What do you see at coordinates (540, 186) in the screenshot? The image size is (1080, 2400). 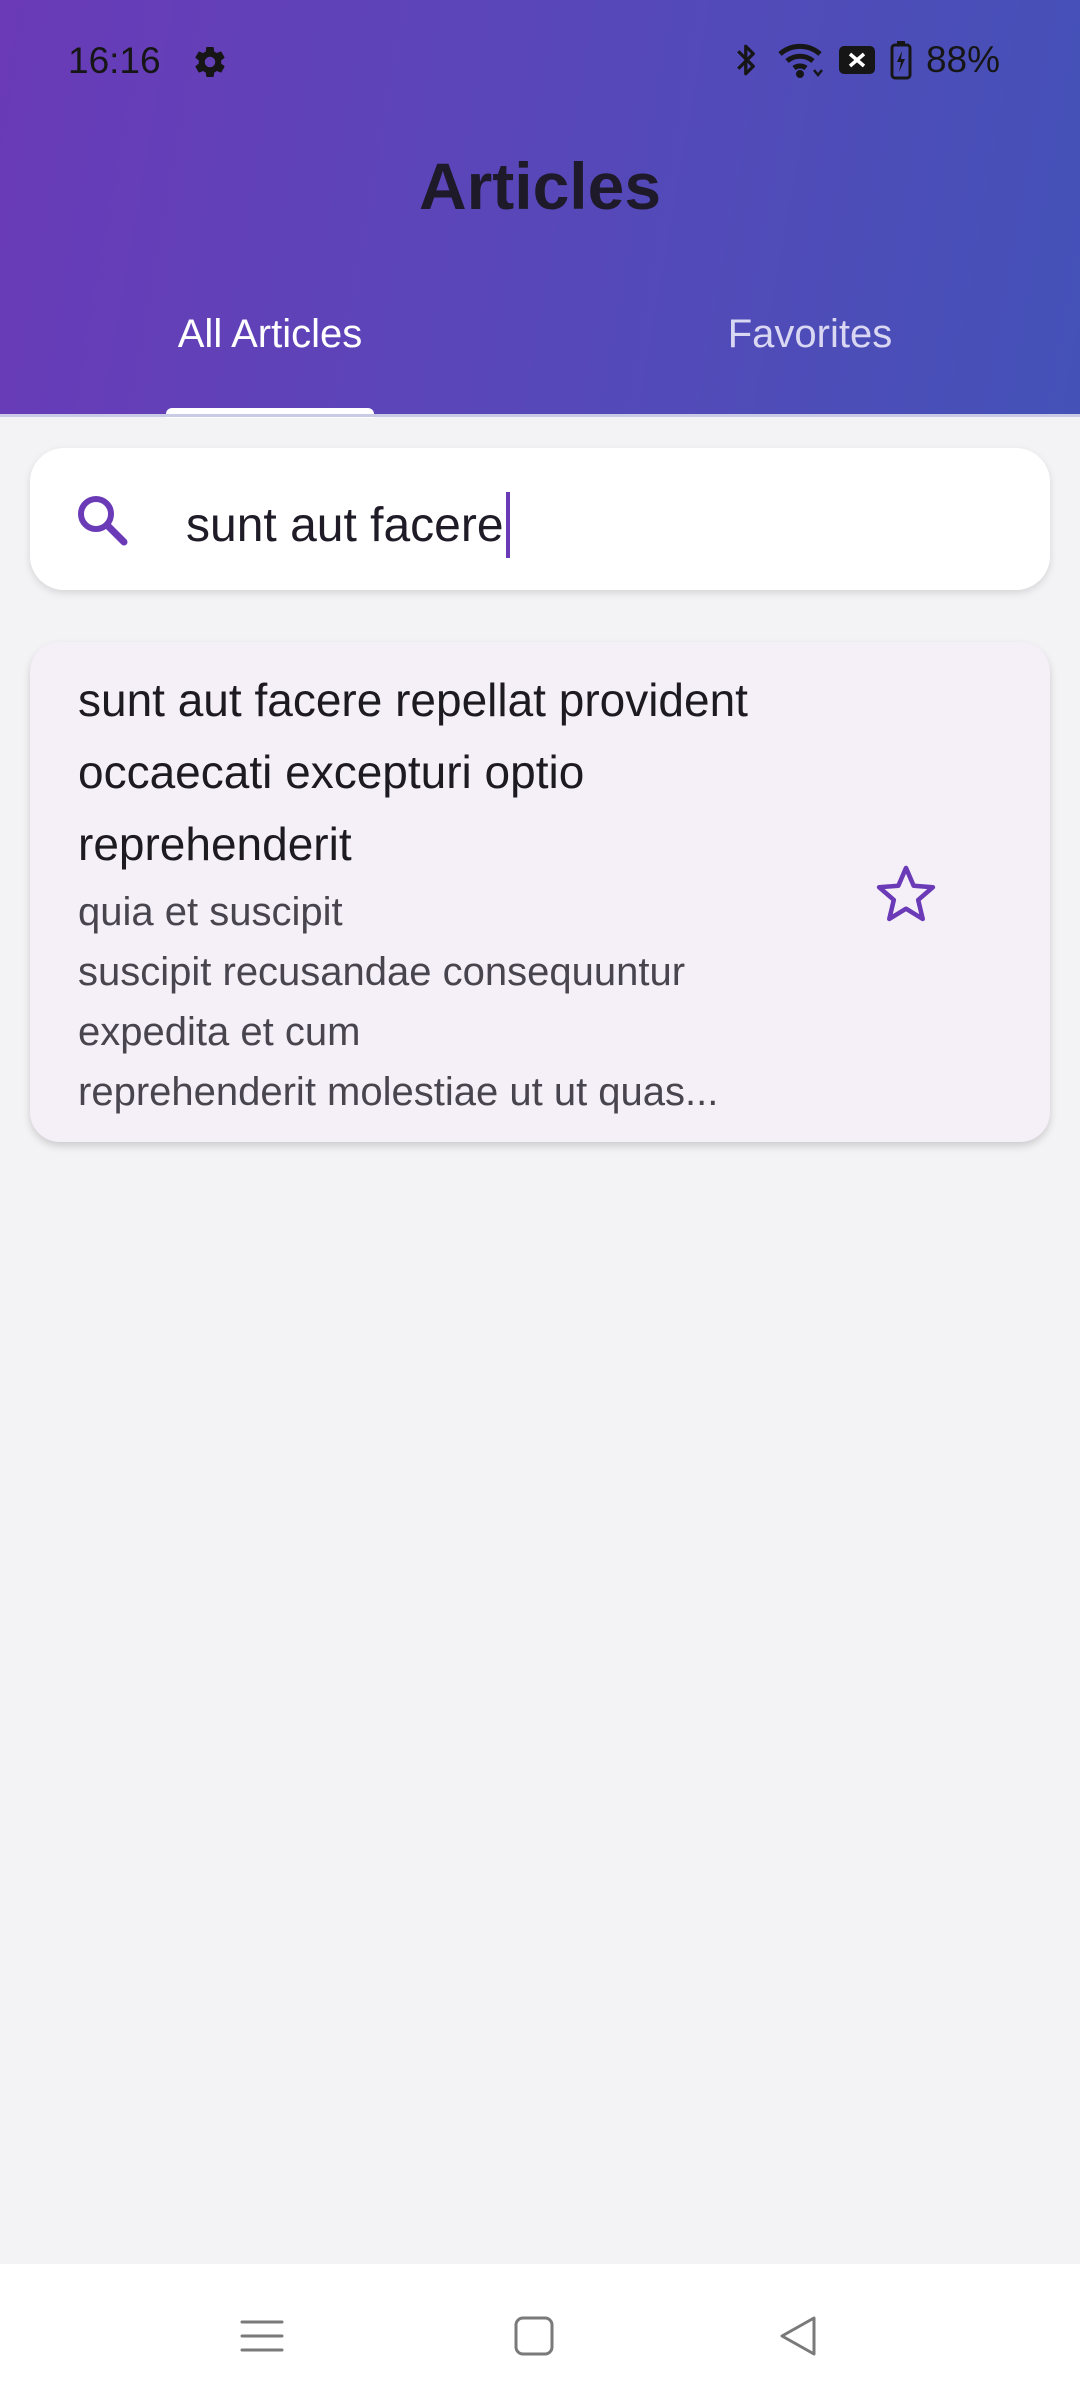 I see `page-title: Articles` at bounding box center [540, 186].